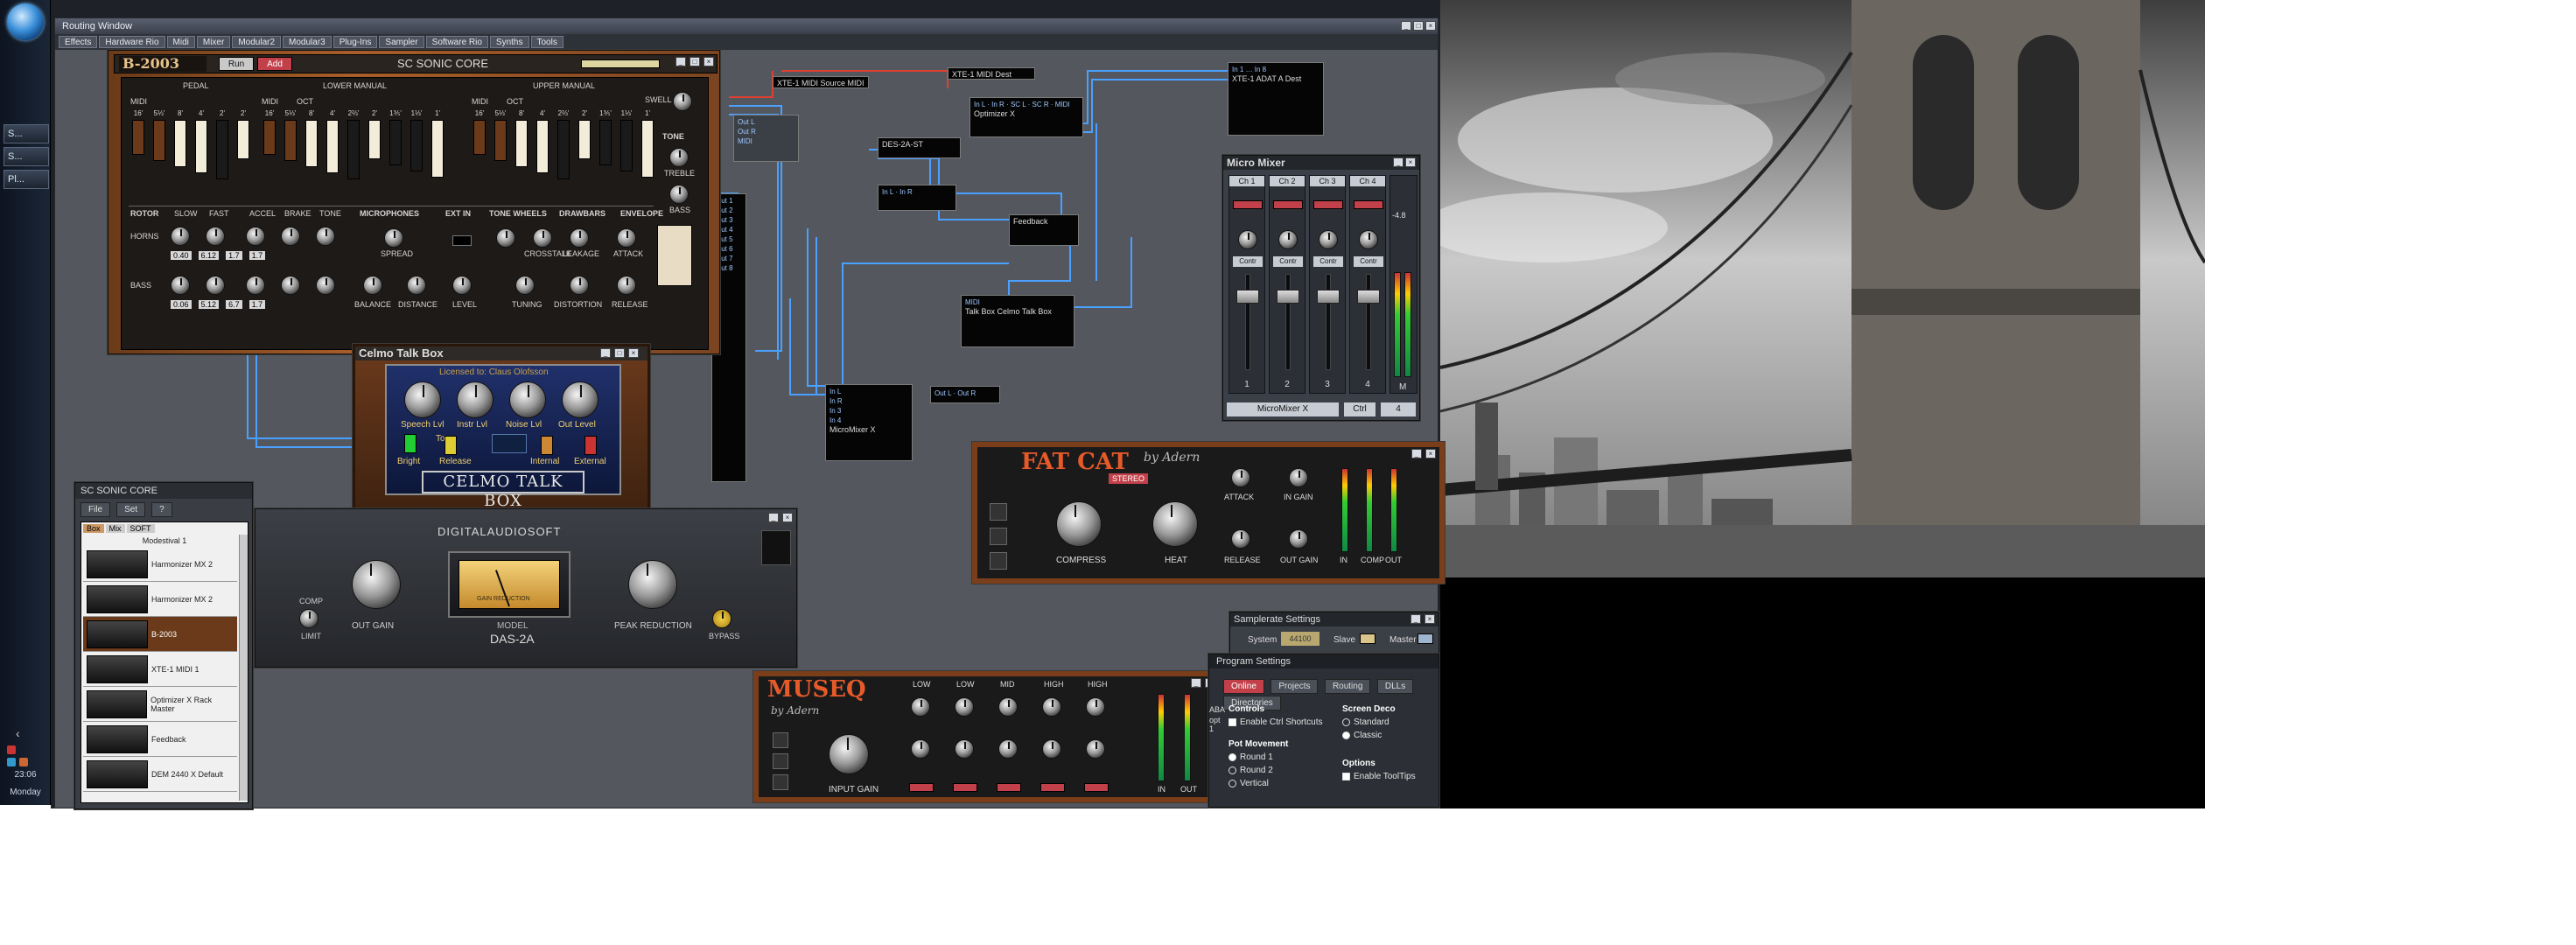 The width and height of the screenshot is (2576, 945). What do you see at coordinates (722, 618) in the screenshot?
I see `bypass-switch` at bounding box center [722, 618].